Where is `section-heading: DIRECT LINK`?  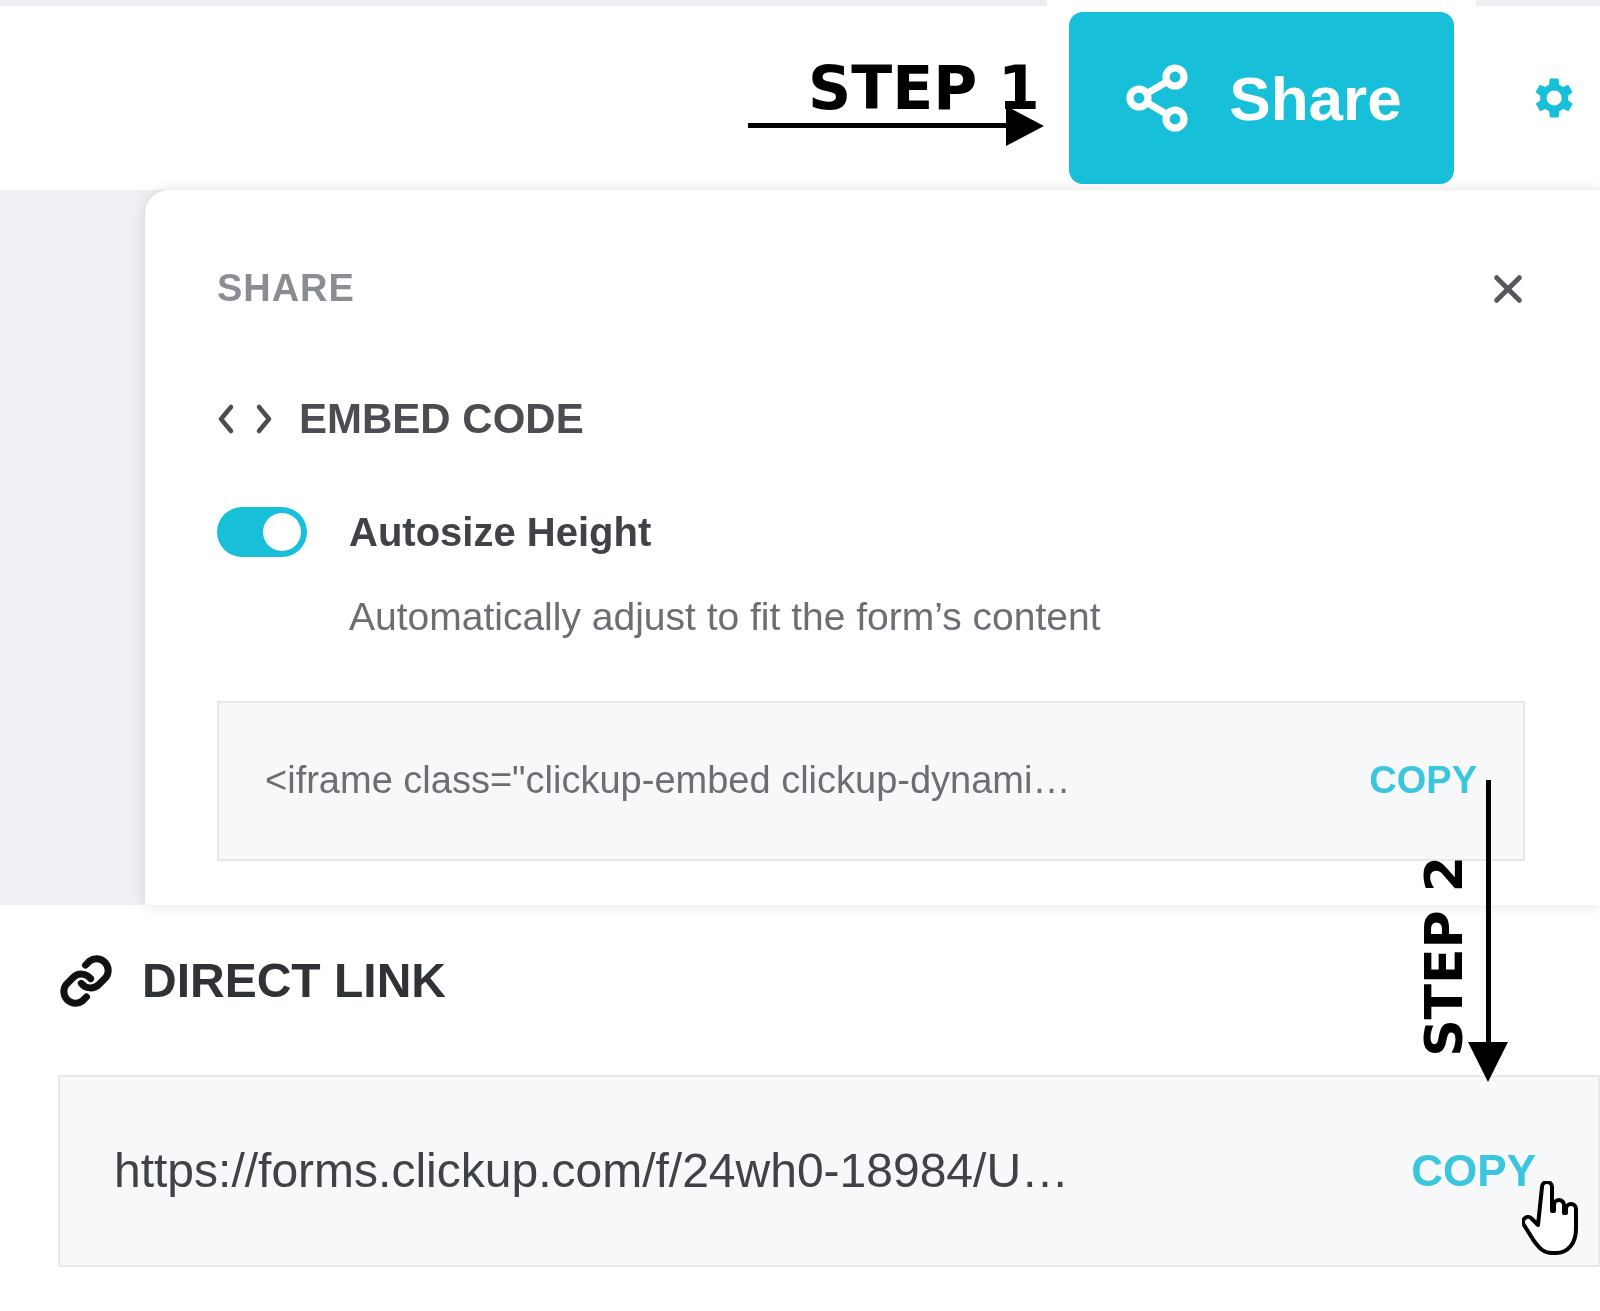 section-heading: DIRECT LINK is located at coordinates (294, 981).